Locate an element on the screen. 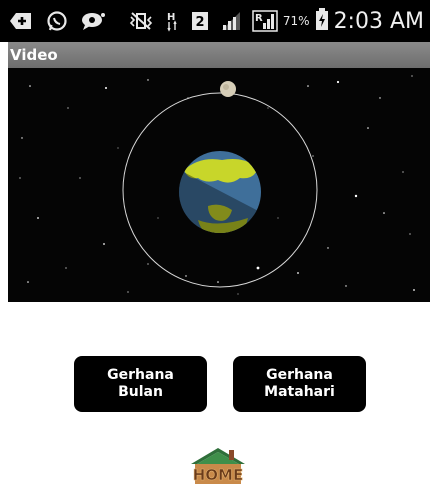 This screenshot has width=430, height=490. button-label-line2: Bulan is located at coordinates (140, 392).